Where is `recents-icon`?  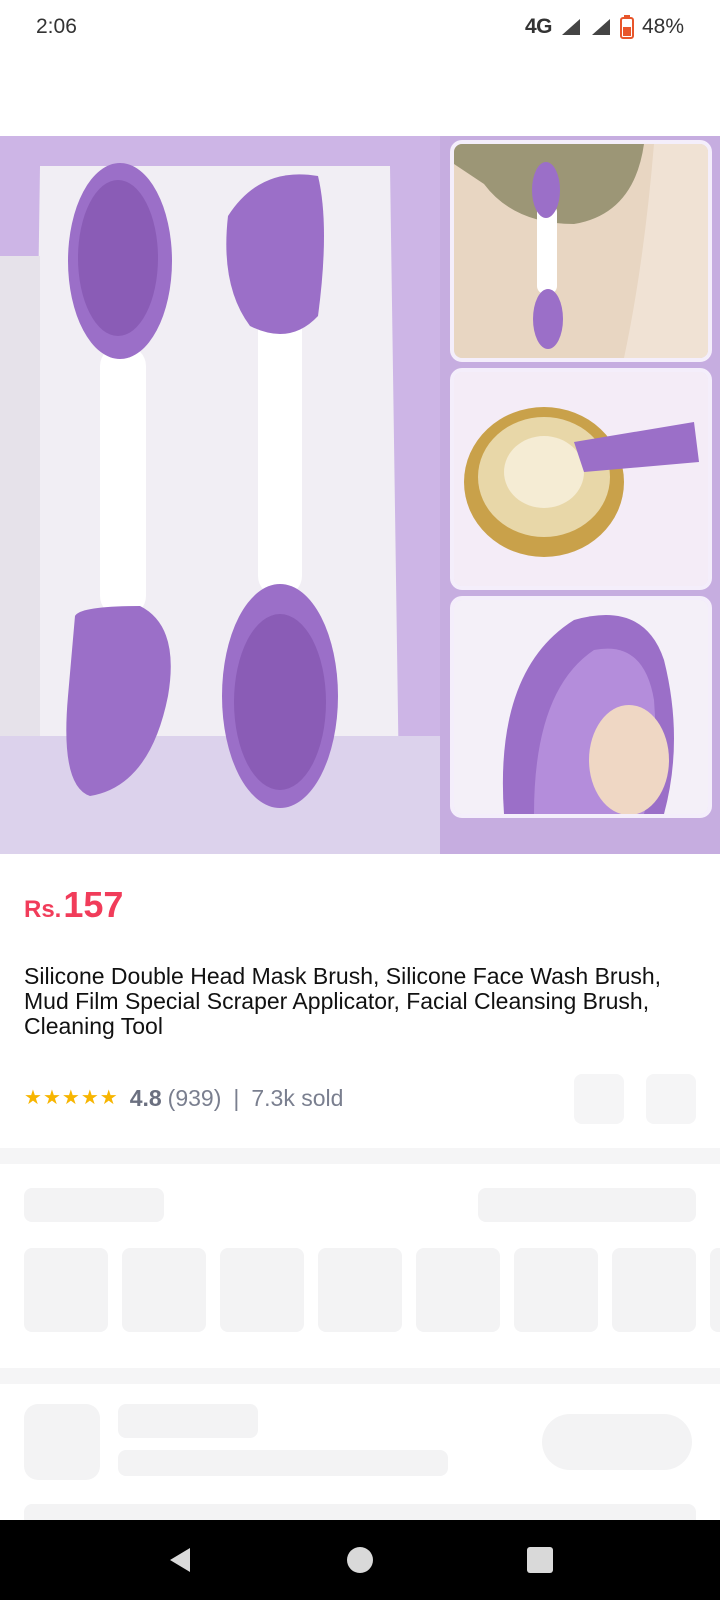
recents-icon is located at coordinates (540, 1560).